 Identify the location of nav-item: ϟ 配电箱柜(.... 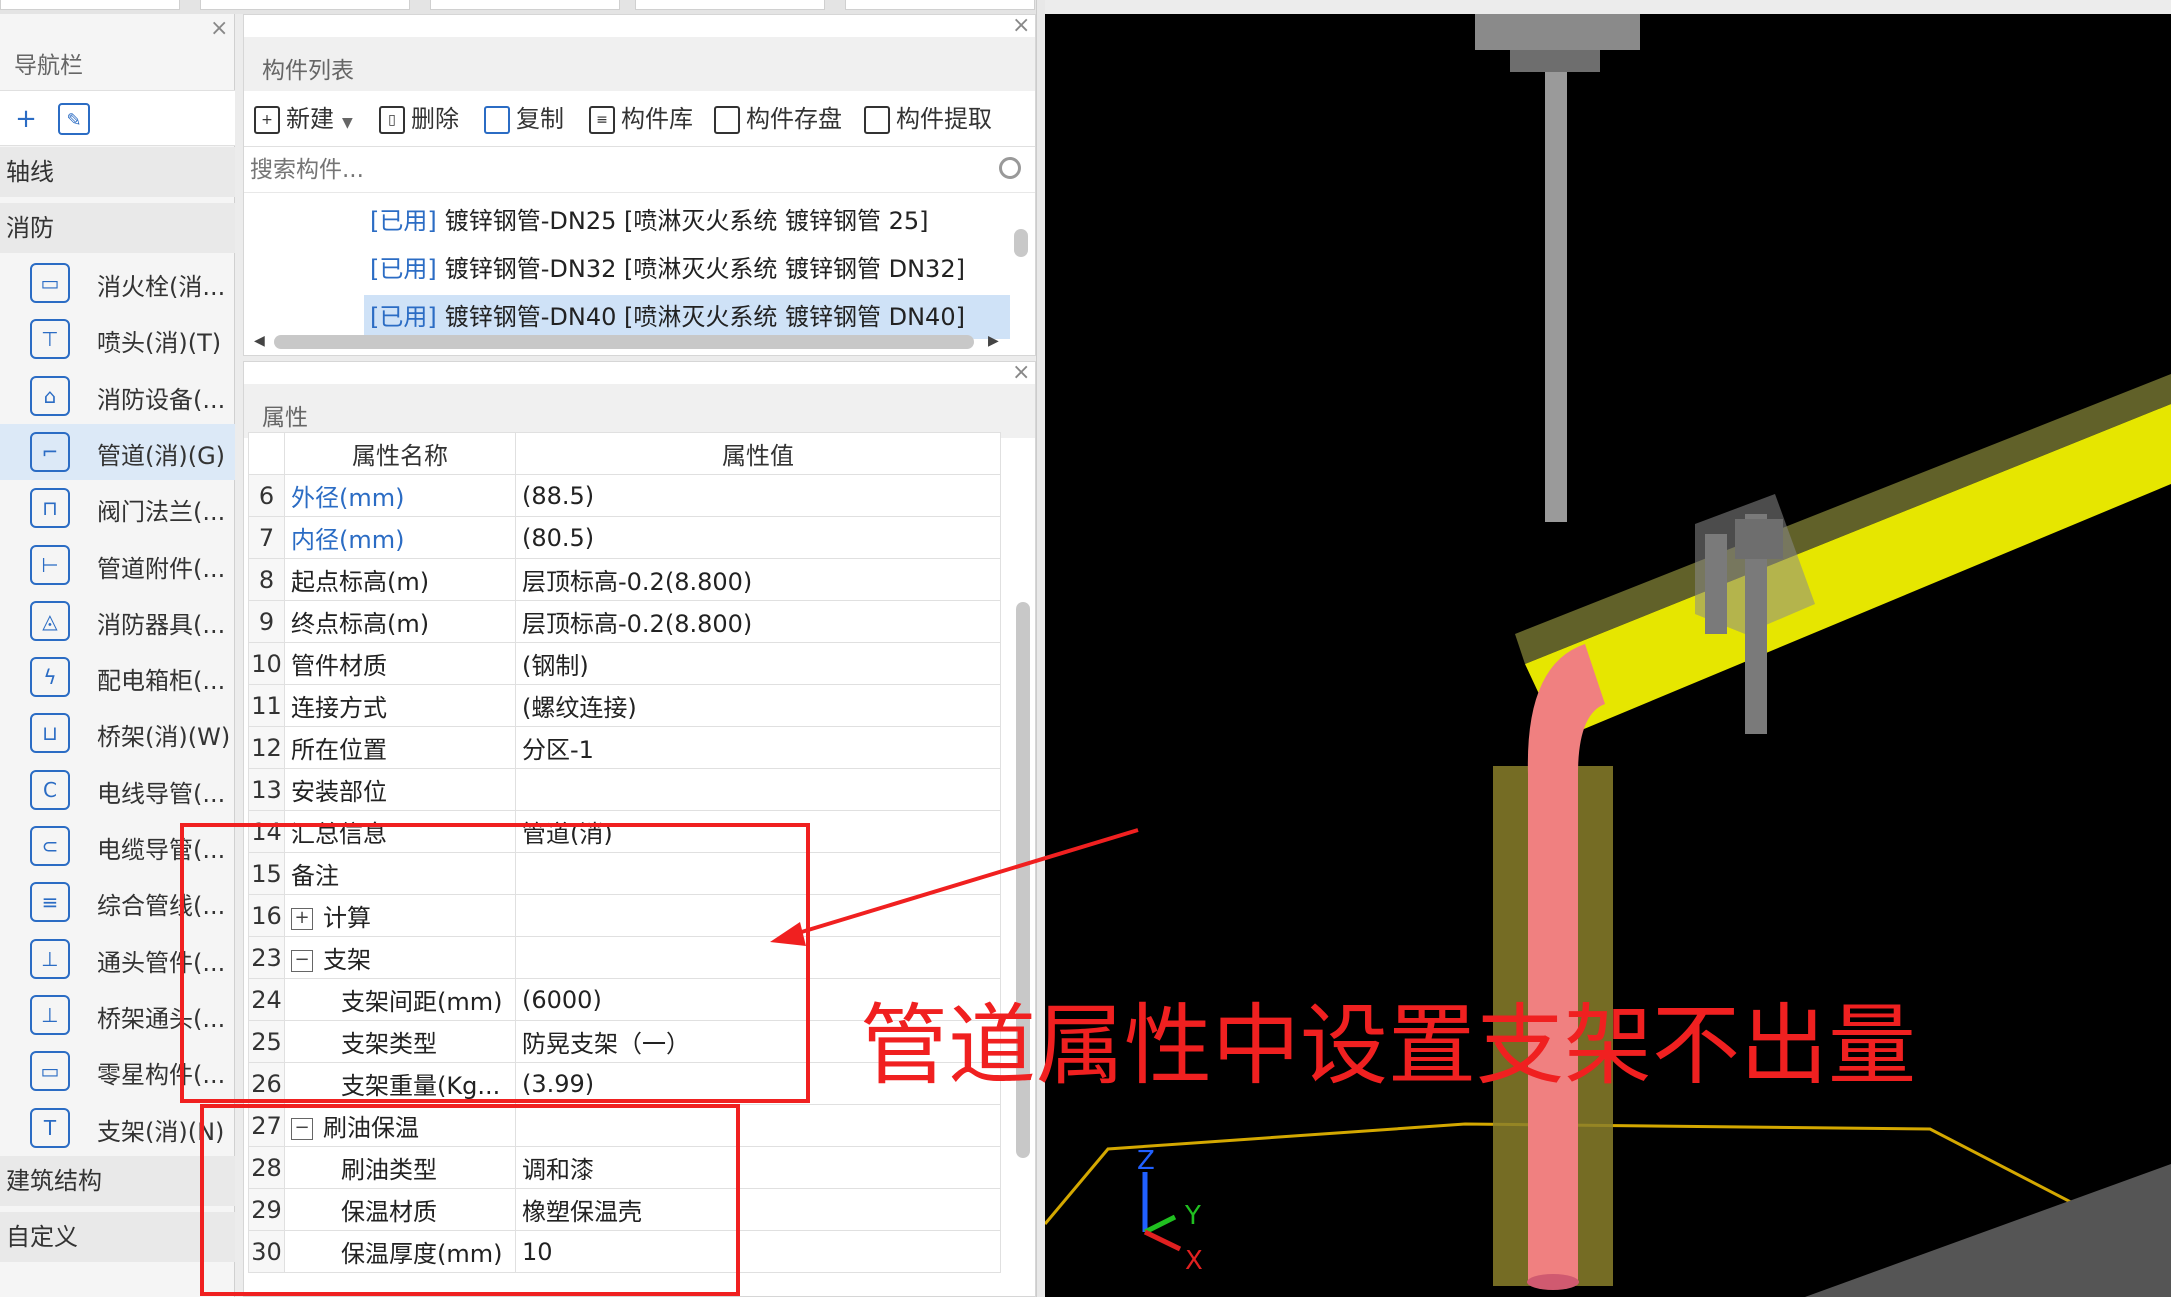
(117, 677).